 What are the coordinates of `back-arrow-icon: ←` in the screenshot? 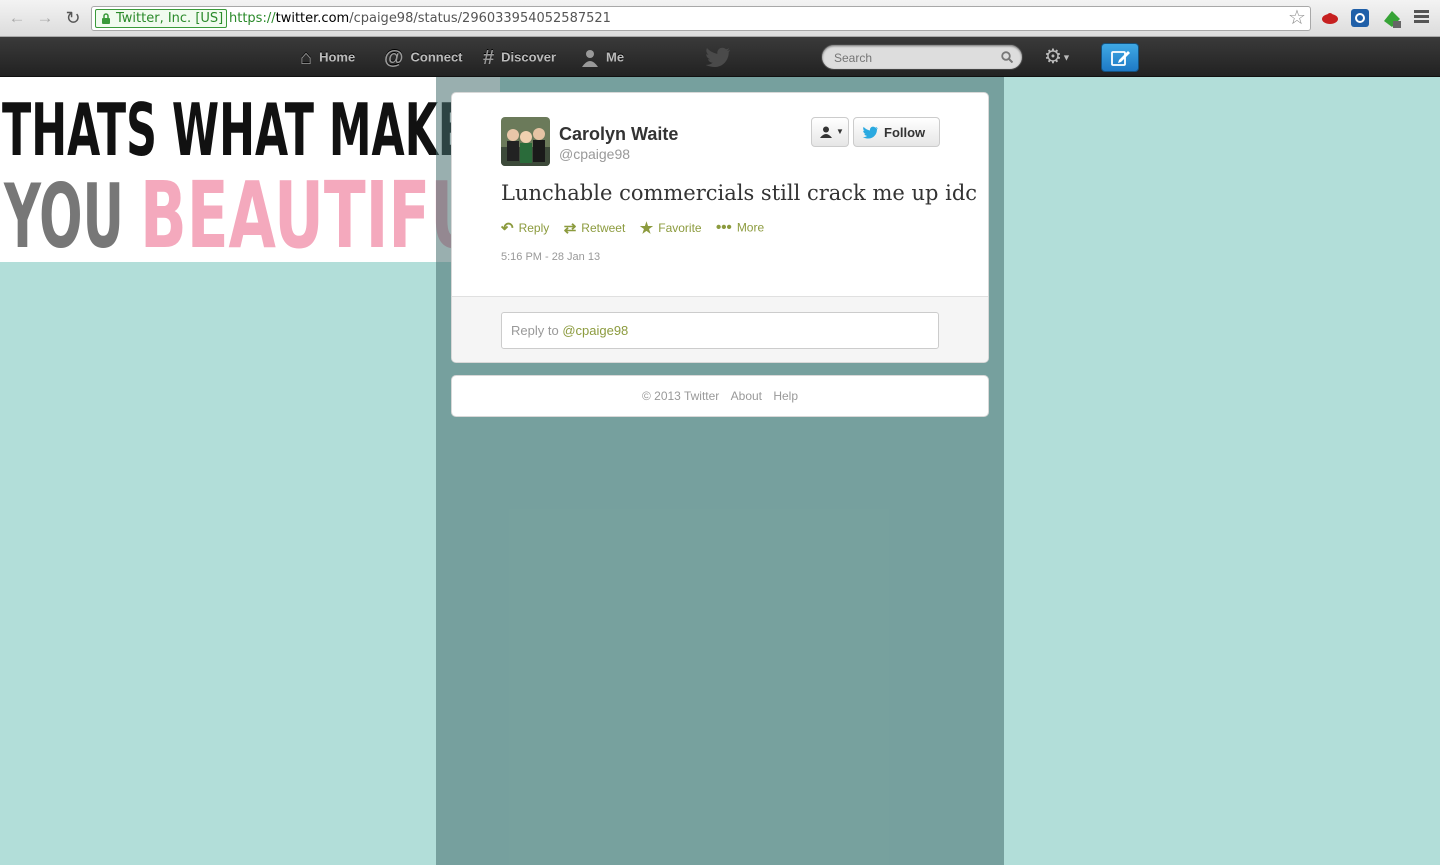 It's located at (17, 18).